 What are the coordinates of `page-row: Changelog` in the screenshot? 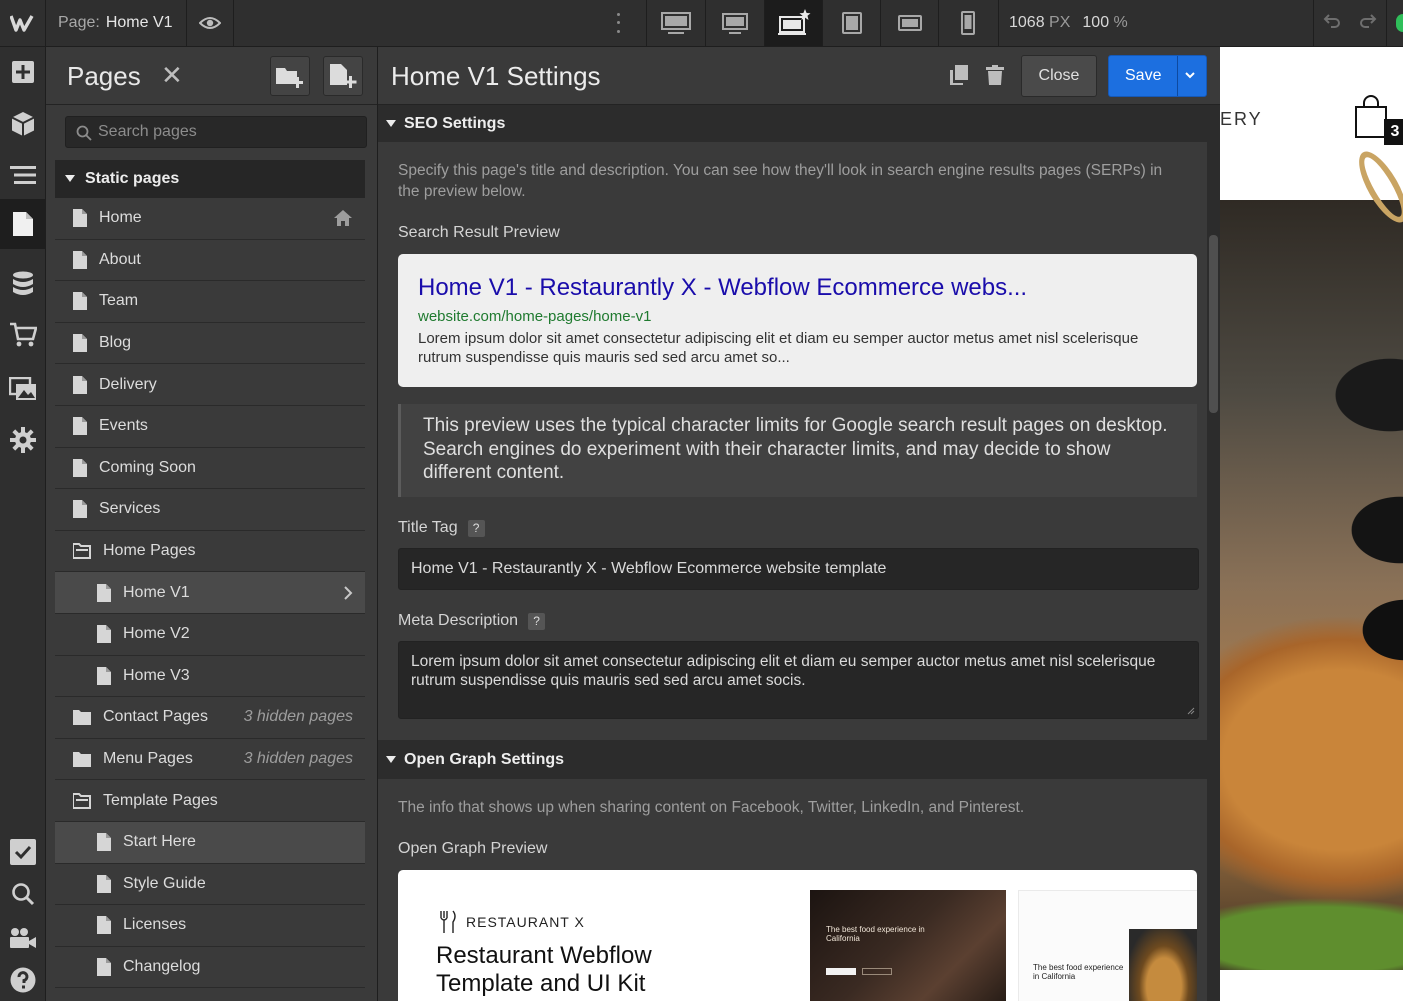 It's located at (210, 967).